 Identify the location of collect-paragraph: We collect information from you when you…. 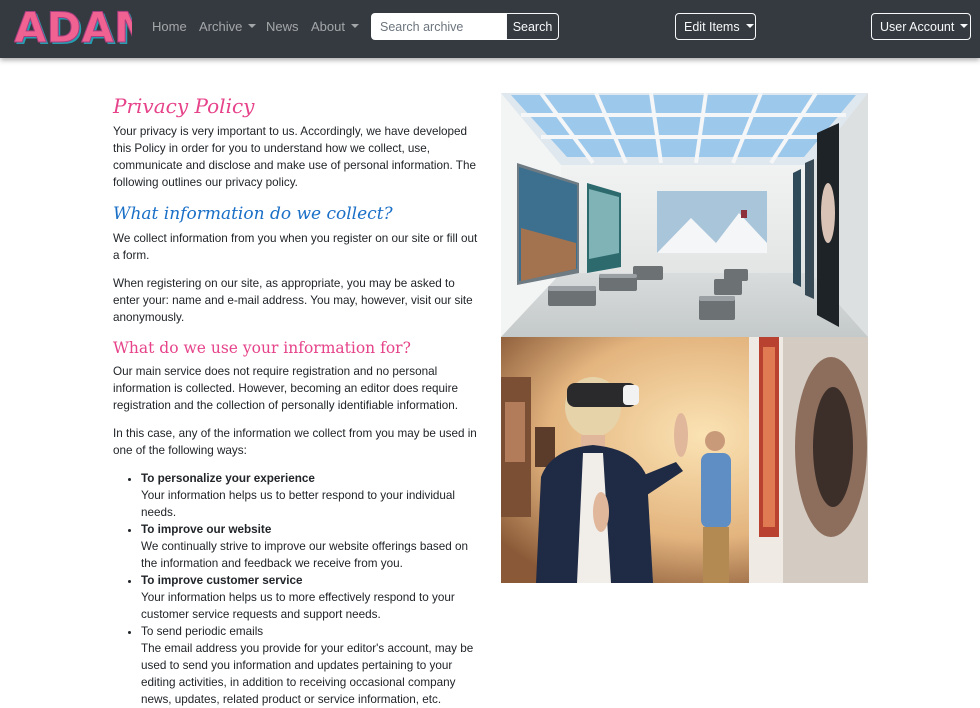
(295, 247).